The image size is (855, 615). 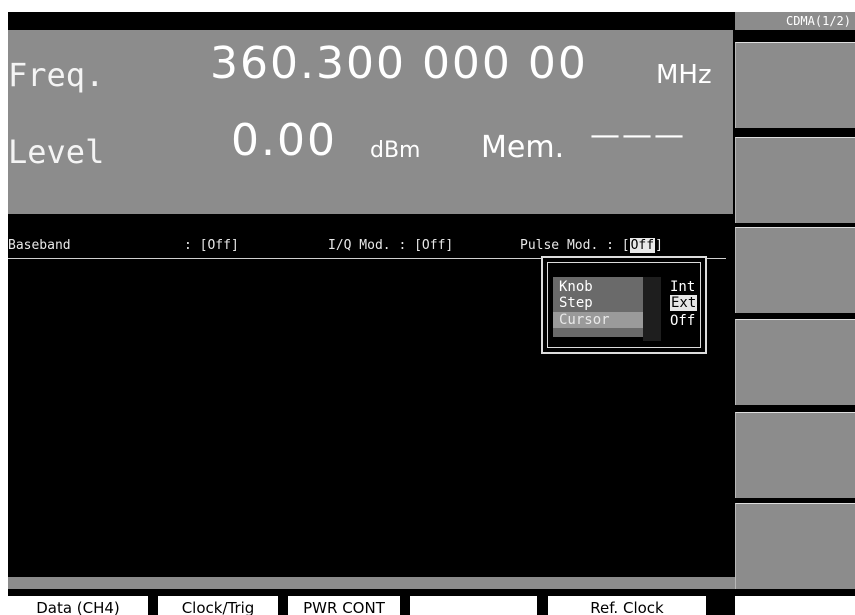 I want to click on option-int: Int, so click(x=682, y=287).